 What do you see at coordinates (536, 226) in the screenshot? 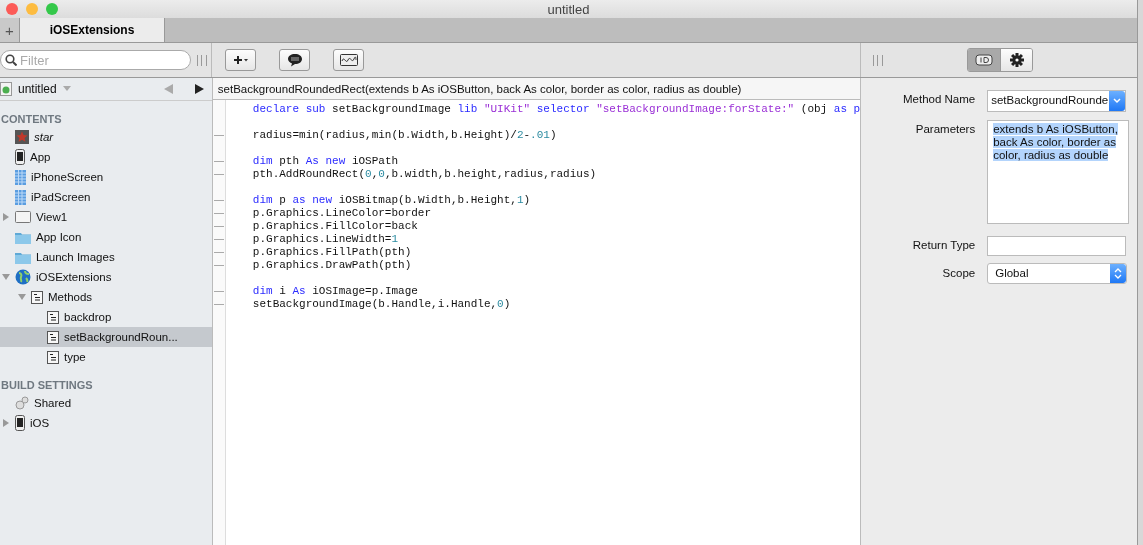
I see `code-line: p.Graphics.FillColor=back` at bounding box center [536, 226].